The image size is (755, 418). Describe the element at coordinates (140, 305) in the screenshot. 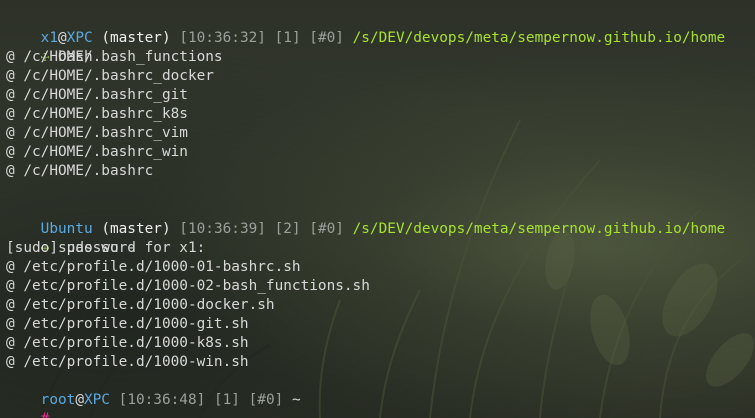

I see `output-line: @ /etc/profile.d/1000-docker.sh` at that location.